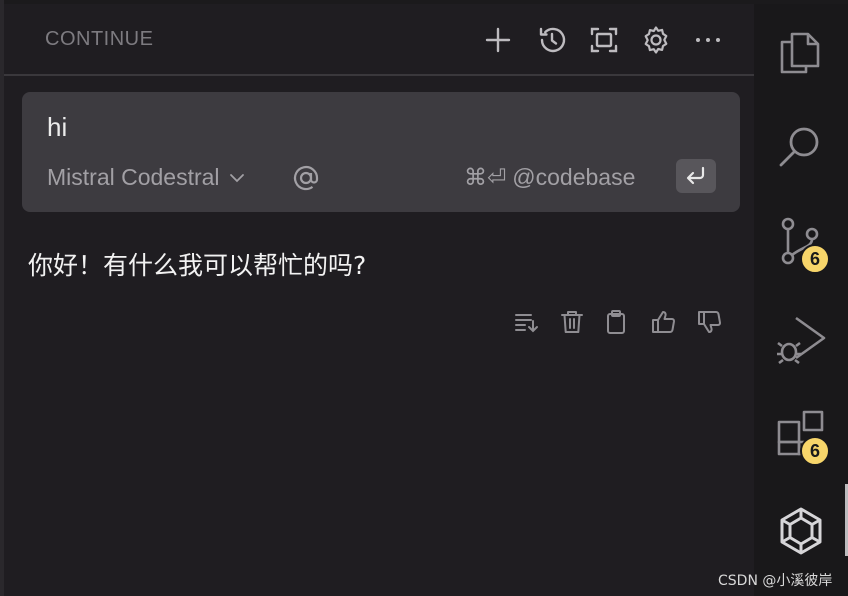 The width and height of the screenshot is (848, 596). Describe the element at coordinates (775, 581) in the screenshot. I see `watermark-text: CSDN @小溪彼岸` at that location.